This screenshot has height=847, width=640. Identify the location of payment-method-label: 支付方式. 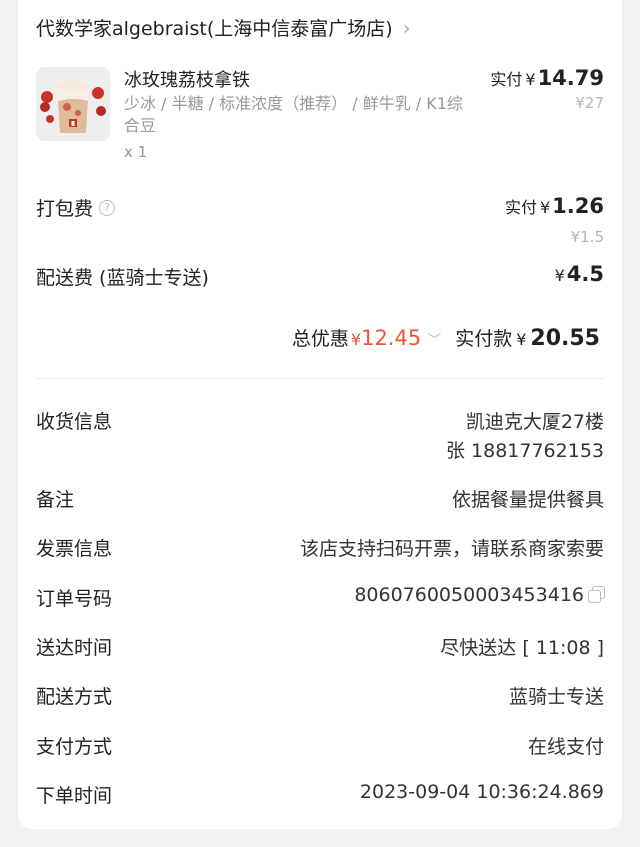
(74, 747).